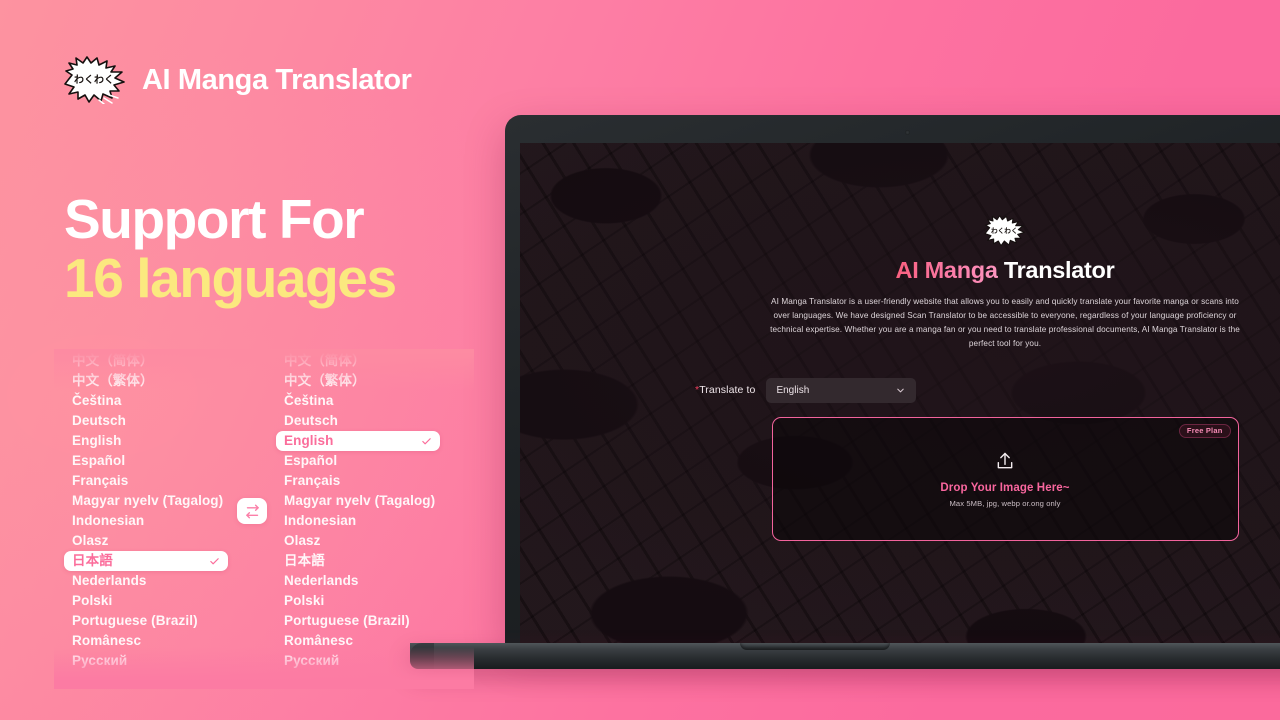  Describe the element at coordinates (841, 390) in the screenshot. I see `translate-to-select: English` at that location.